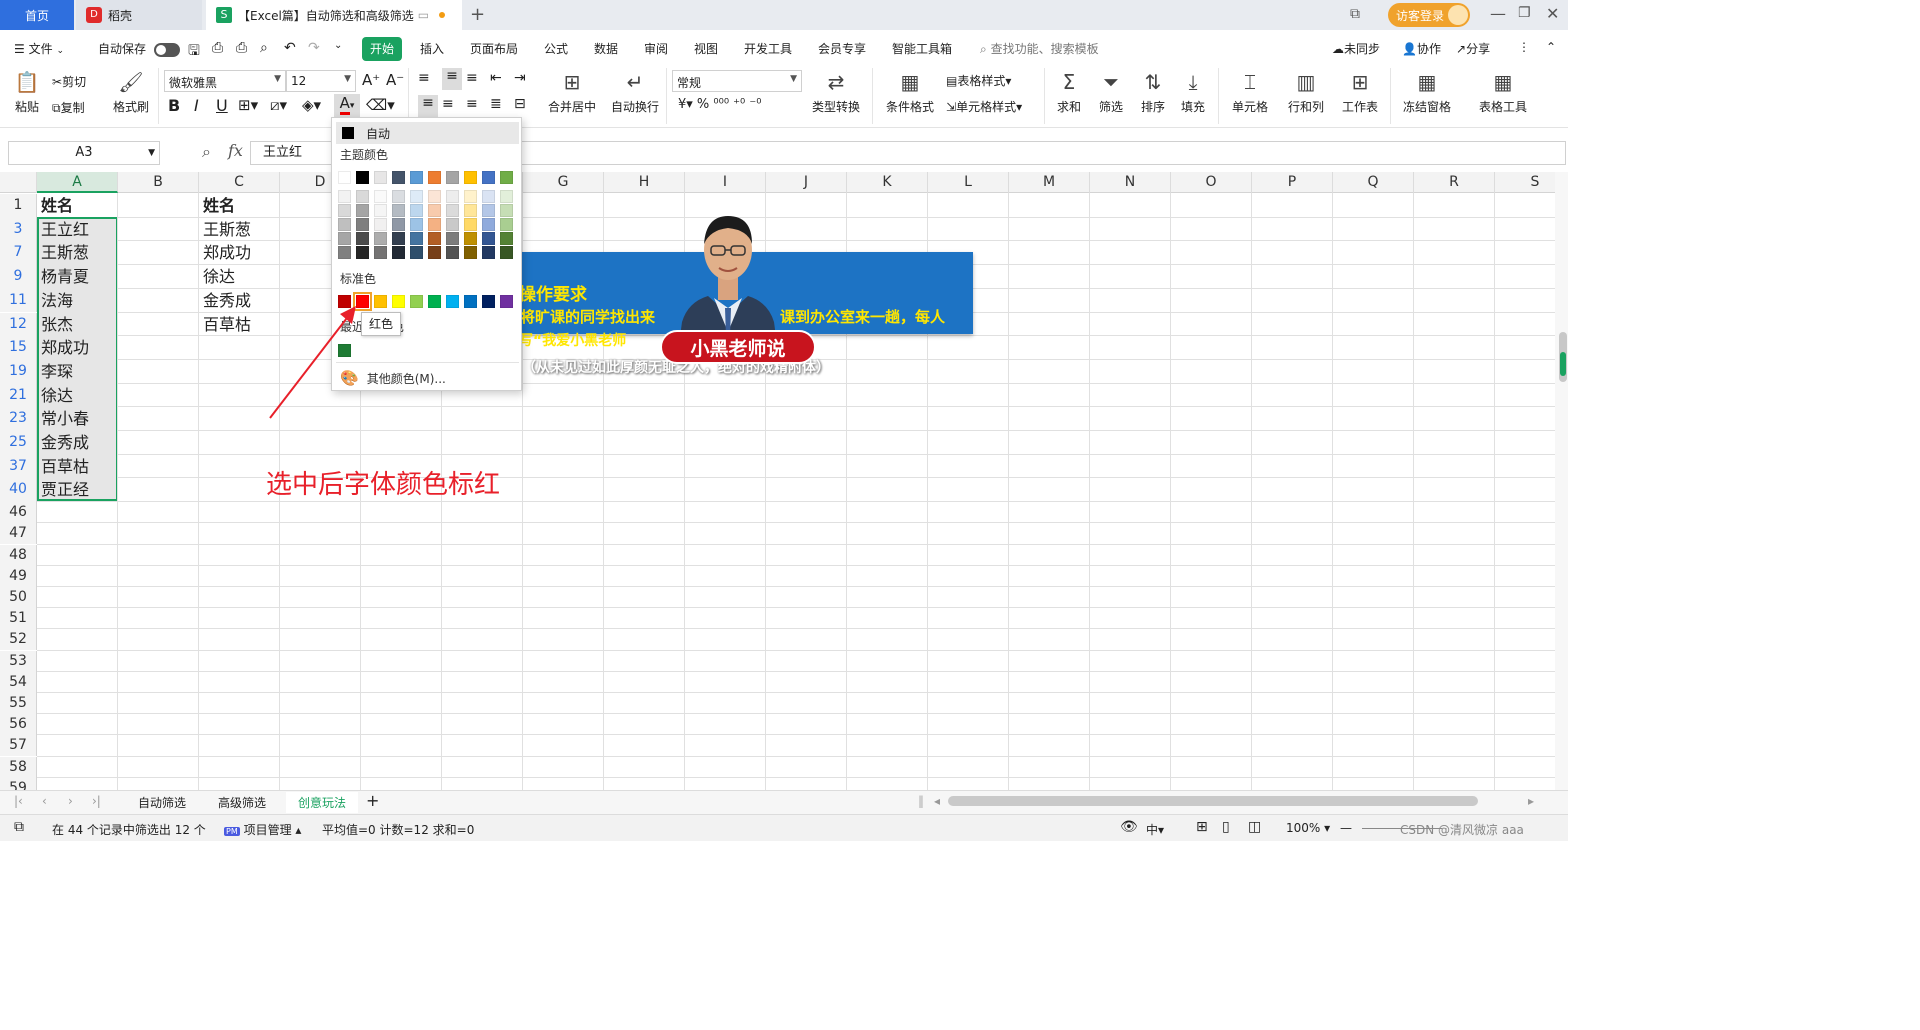  Describe the element at coordinates (1049, 182) in the screenshot. I see `column-header-M: M` at that location.